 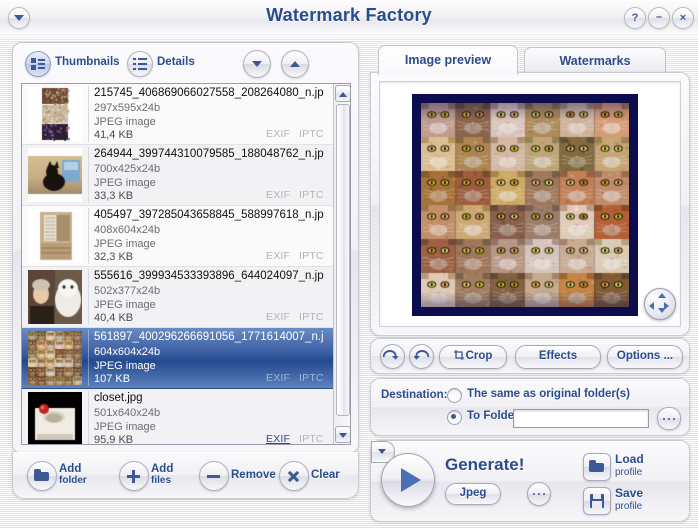 What do you see at coordinates (118, 398) in the screenshot?
I see `file-name: closet.jpg` at bounding box center [118, 398].